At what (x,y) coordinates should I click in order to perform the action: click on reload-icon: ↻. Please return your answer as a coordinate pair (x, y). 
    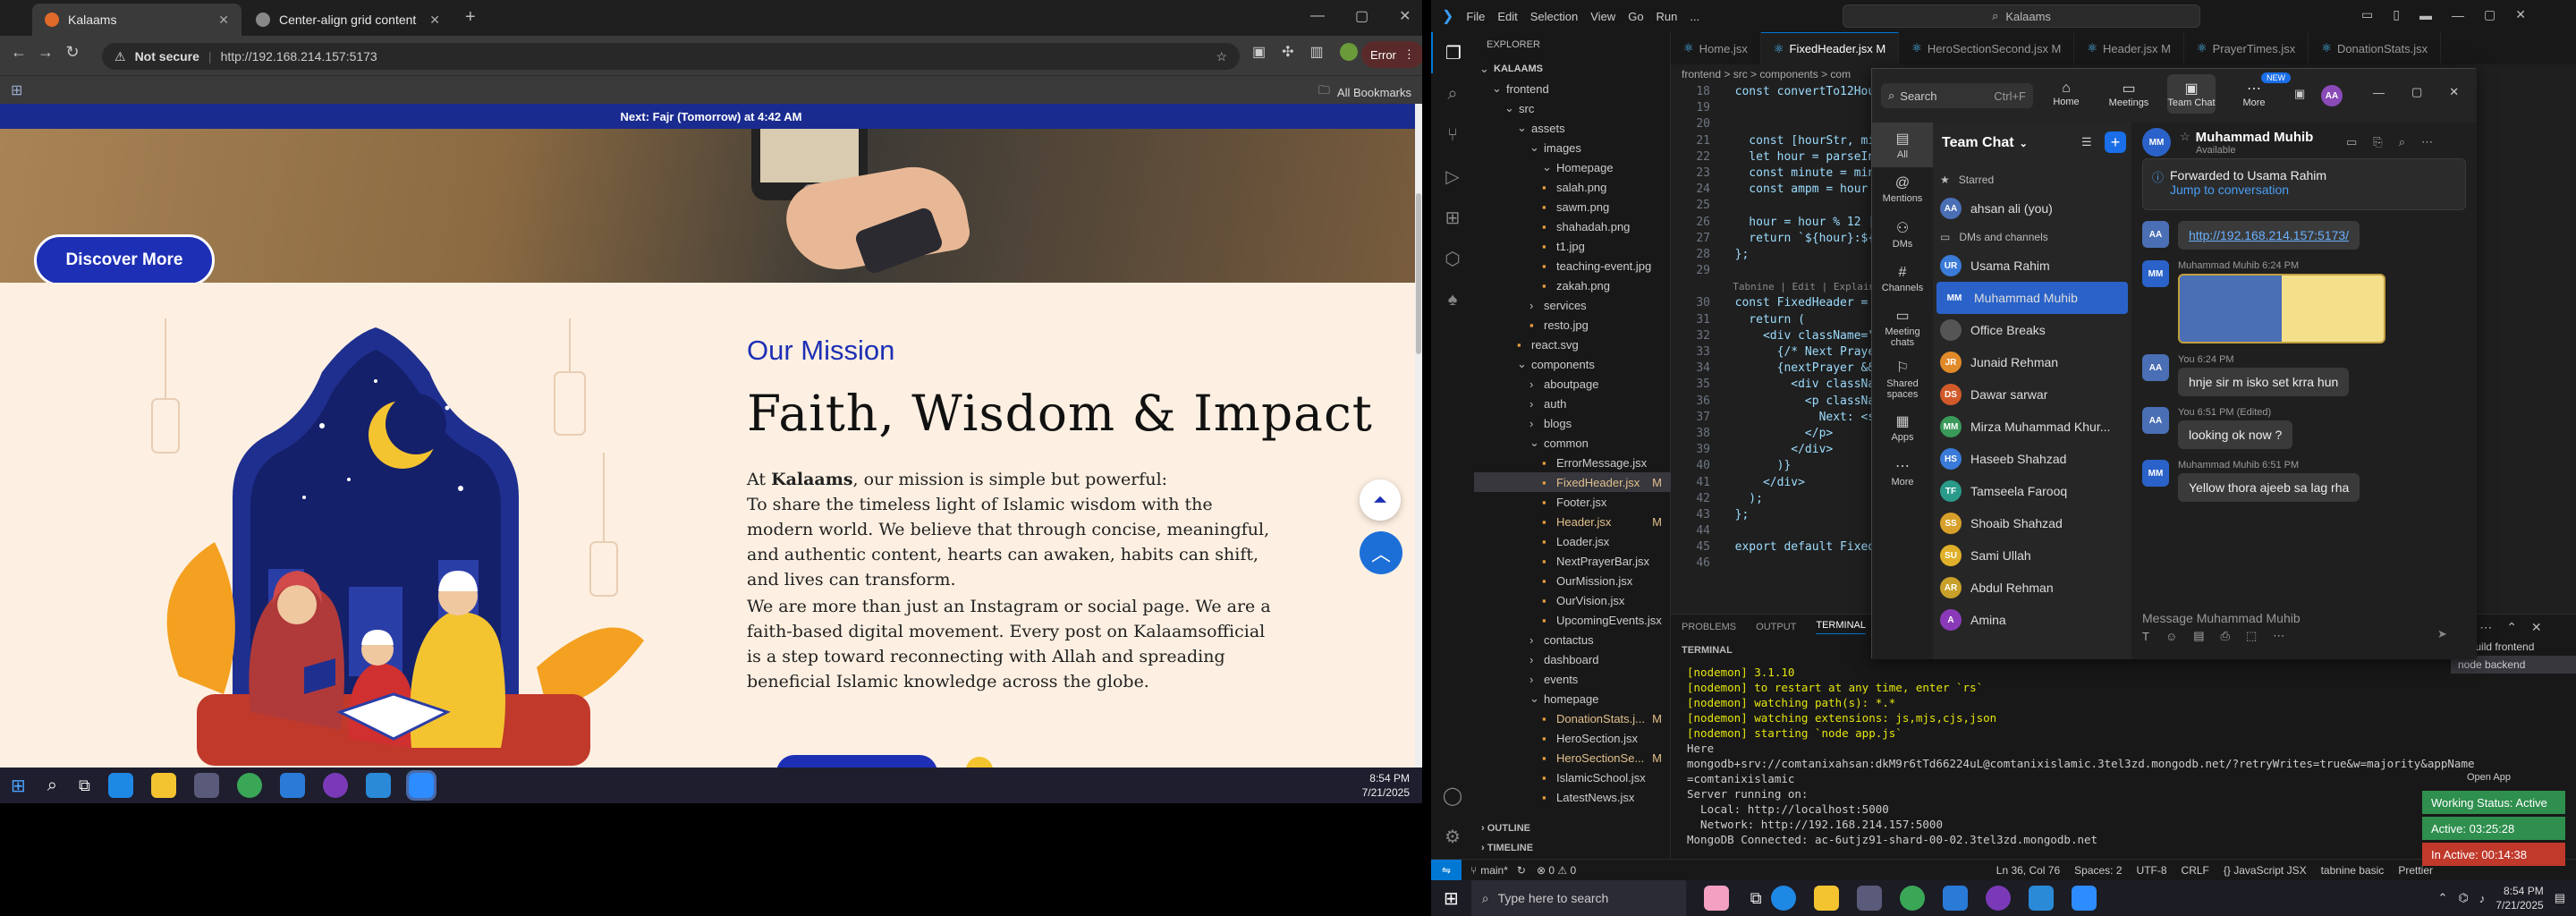
    Looking at the image, I should click on (72, 52).